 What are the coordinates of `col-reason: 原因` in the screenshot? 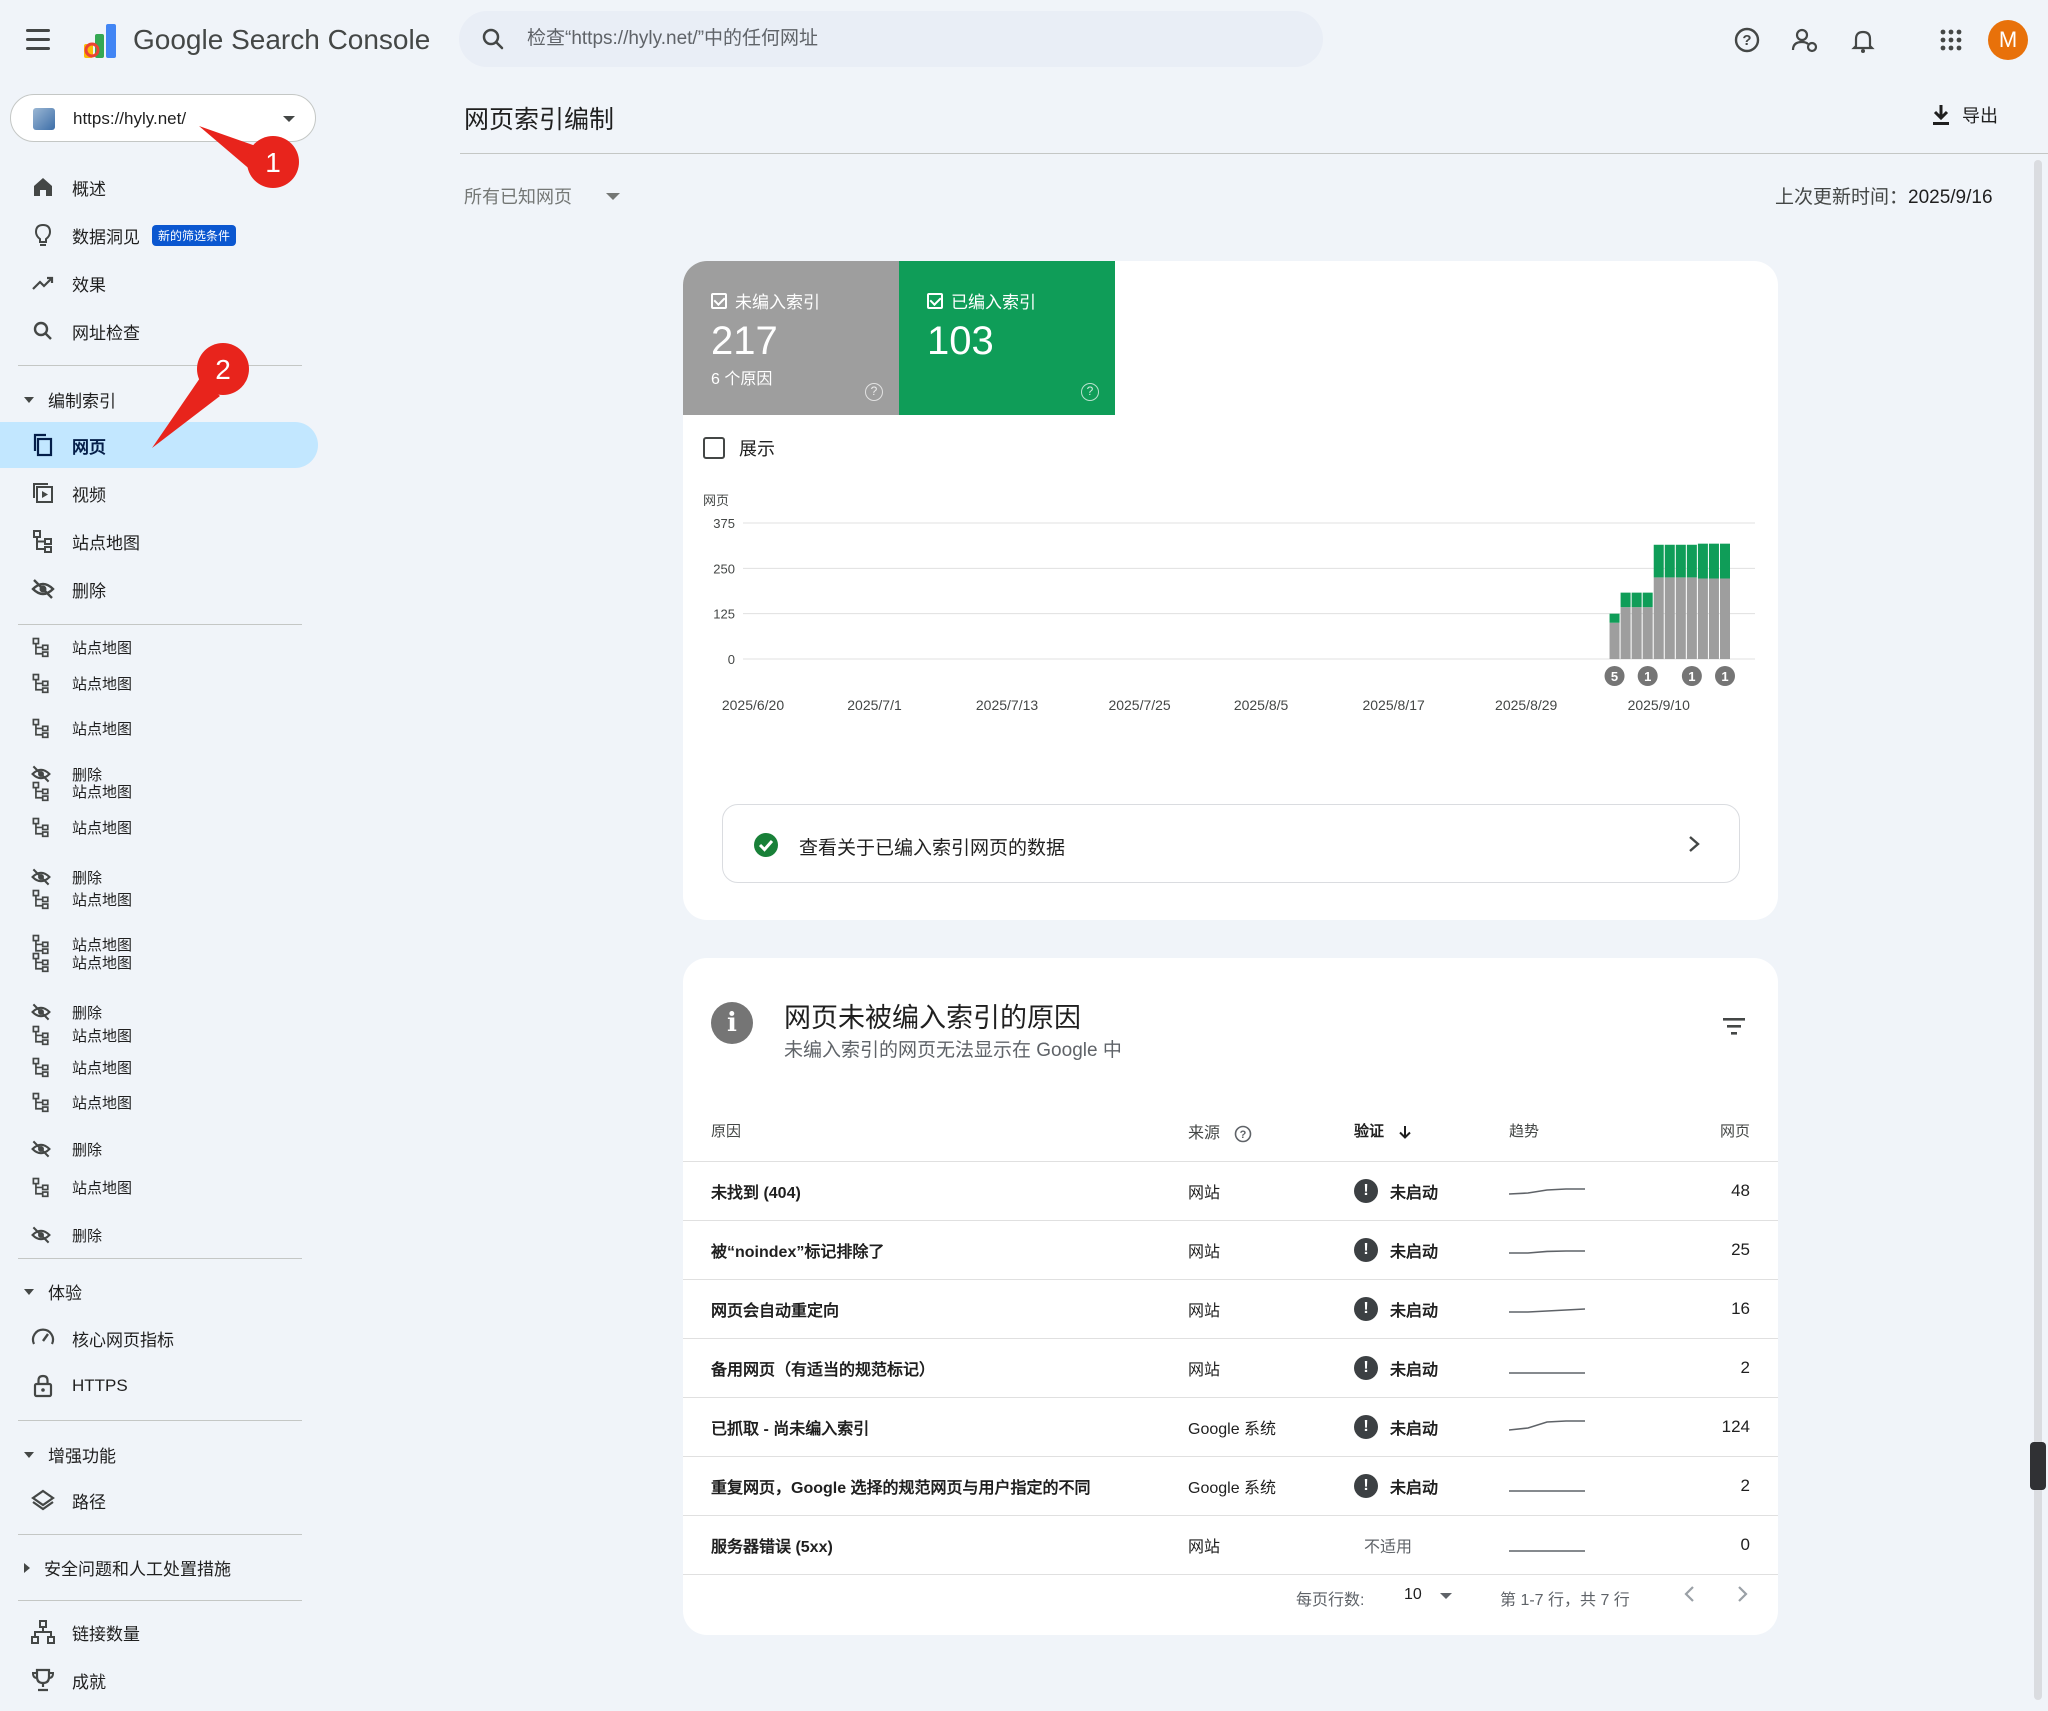 It's located at (935, 1131).